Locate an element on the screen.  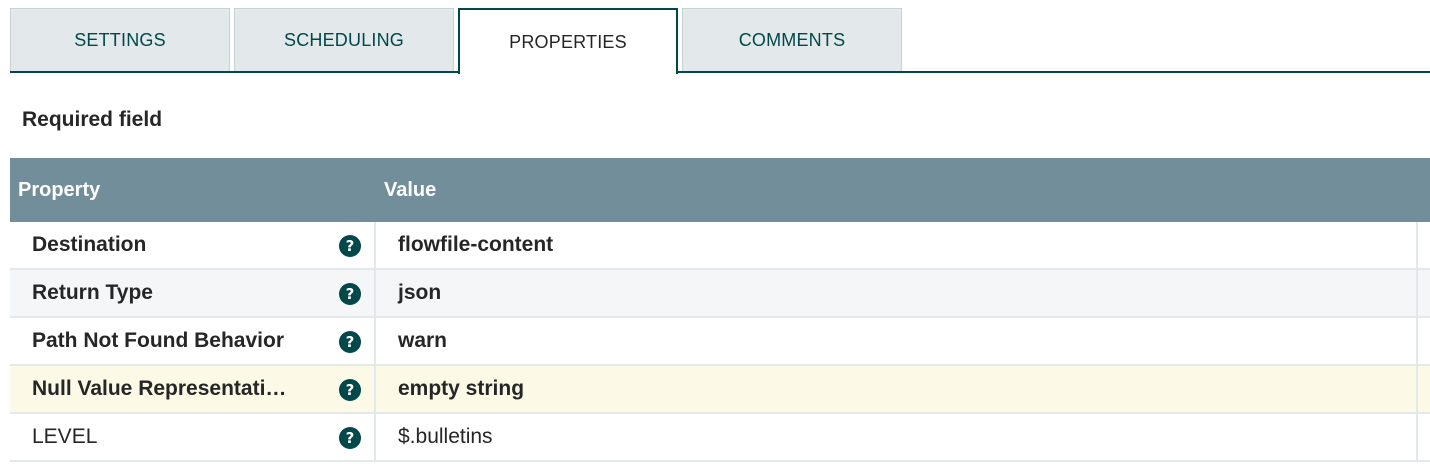
tab-bar: SETTINGS SCHEDULING PROPERTIES COMMENTS is located at coordinates (720, 41).